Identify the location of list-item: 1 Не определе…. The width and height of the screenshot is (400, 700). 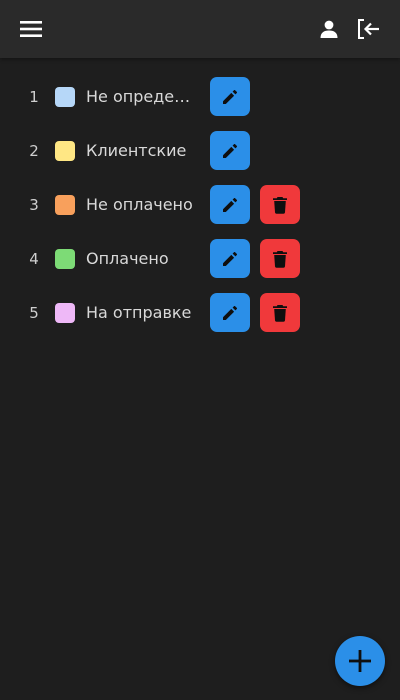
(200, 97).